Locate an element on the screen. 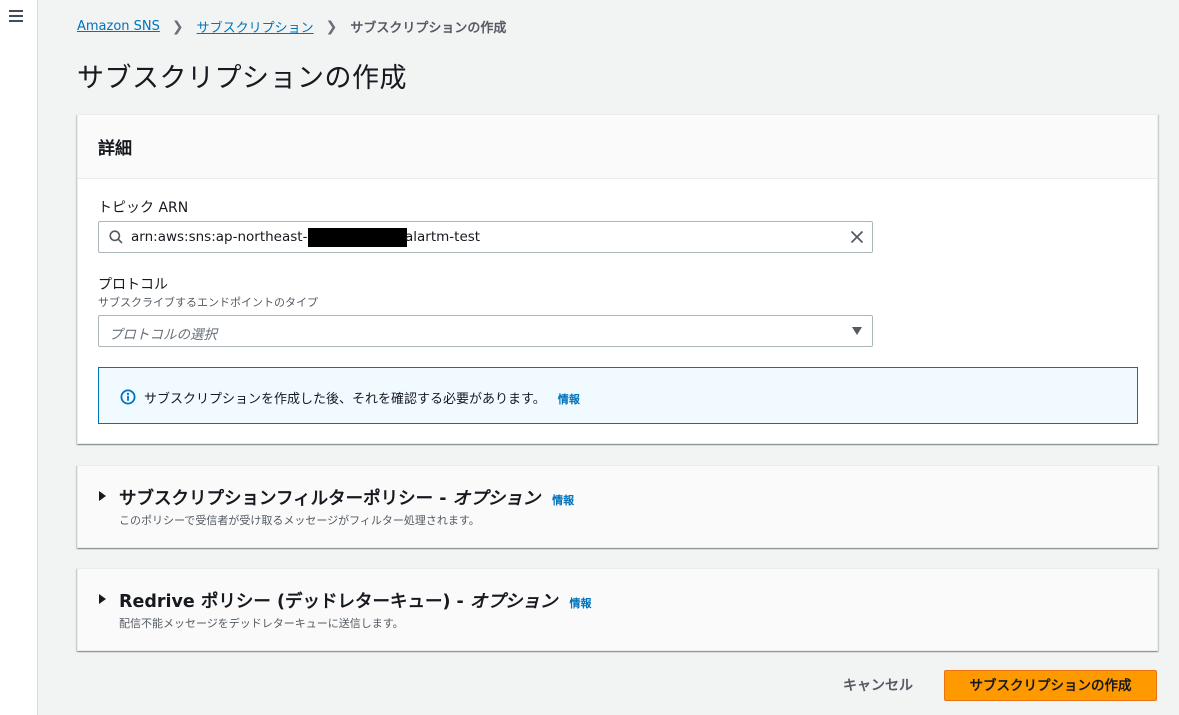  create-subscription-button: サブスクリプションの作成 is located at coordinates (1050, 685).